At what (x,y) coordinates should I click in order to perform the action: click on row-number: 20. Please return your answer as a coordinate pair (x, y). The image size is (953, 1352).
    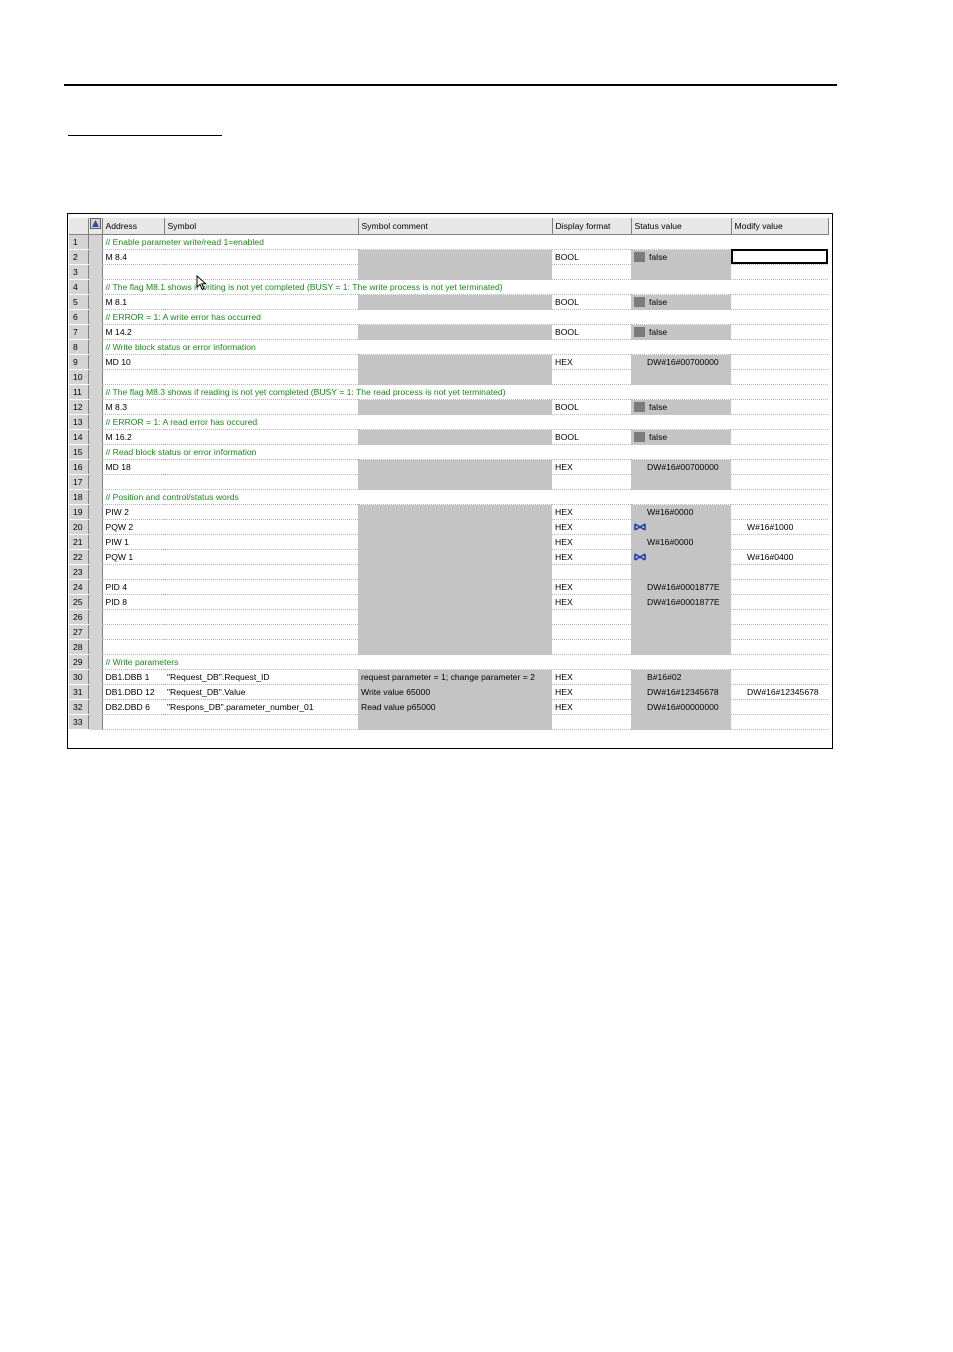
    Looking at the image, I should click on (79, 527).